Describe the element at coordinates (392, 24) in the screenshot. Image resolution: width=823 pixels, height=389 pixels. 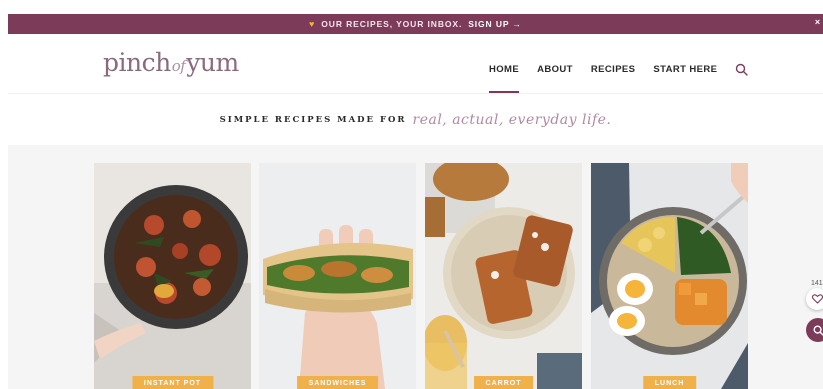
I see `promo-text: OUR RECIPES, YOUR INBOX.` at that location.